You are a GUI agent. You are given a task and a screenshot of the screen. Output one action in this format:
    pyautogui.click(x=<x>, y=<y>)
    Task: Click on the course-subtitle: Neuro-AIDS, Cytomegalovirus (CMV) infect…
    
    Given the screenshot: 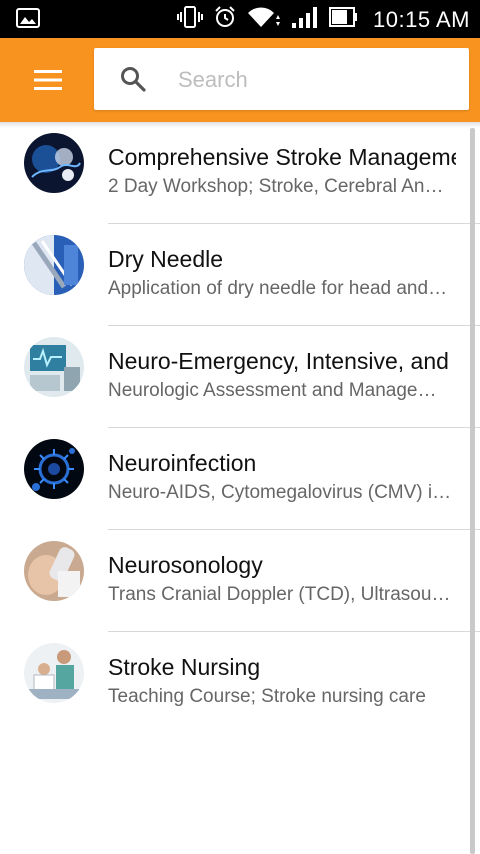 What is the action you would take?
    pyautogui.click(x=280, y=492)
    